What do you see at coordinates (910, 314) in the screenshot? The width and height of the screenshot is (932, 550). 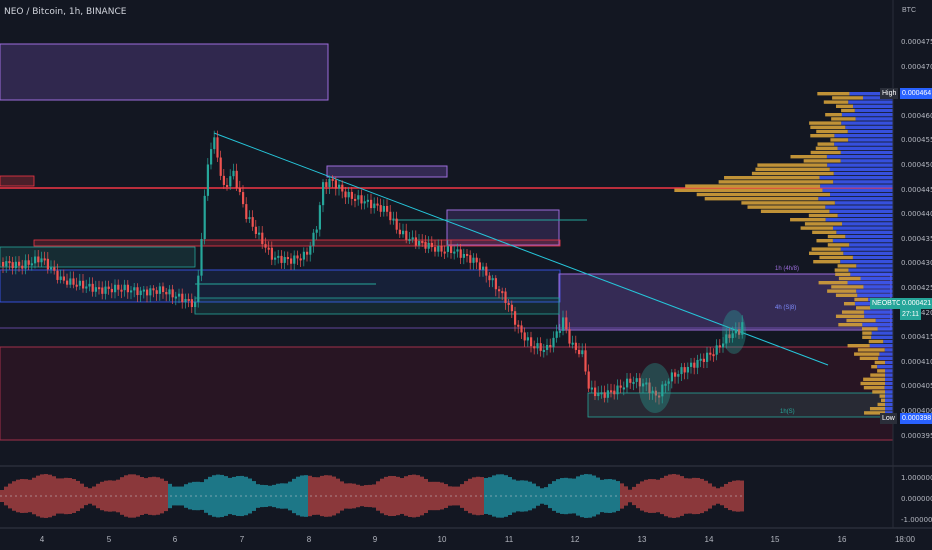 I see `countdown-timer: 27:11` at bounding box center [910, 314].